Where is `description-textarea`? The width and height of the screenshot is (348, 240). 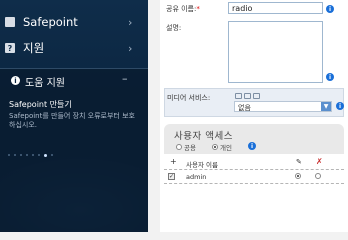
description-textarea is located at coordinates (275, 52).